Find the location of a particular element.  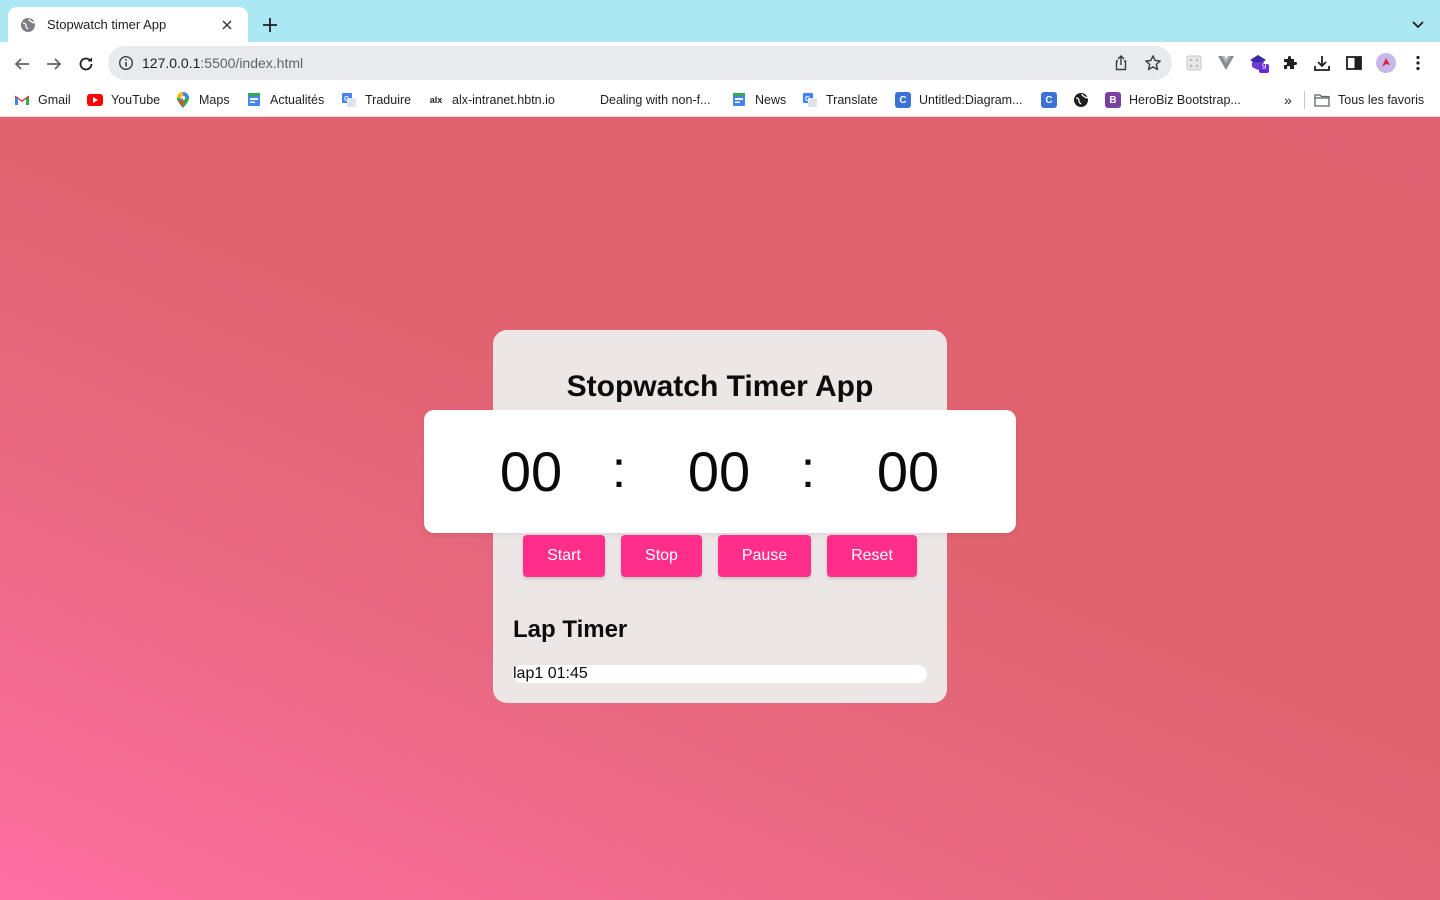

bookmark-maps: Maps is located at coordinates (202, 100).